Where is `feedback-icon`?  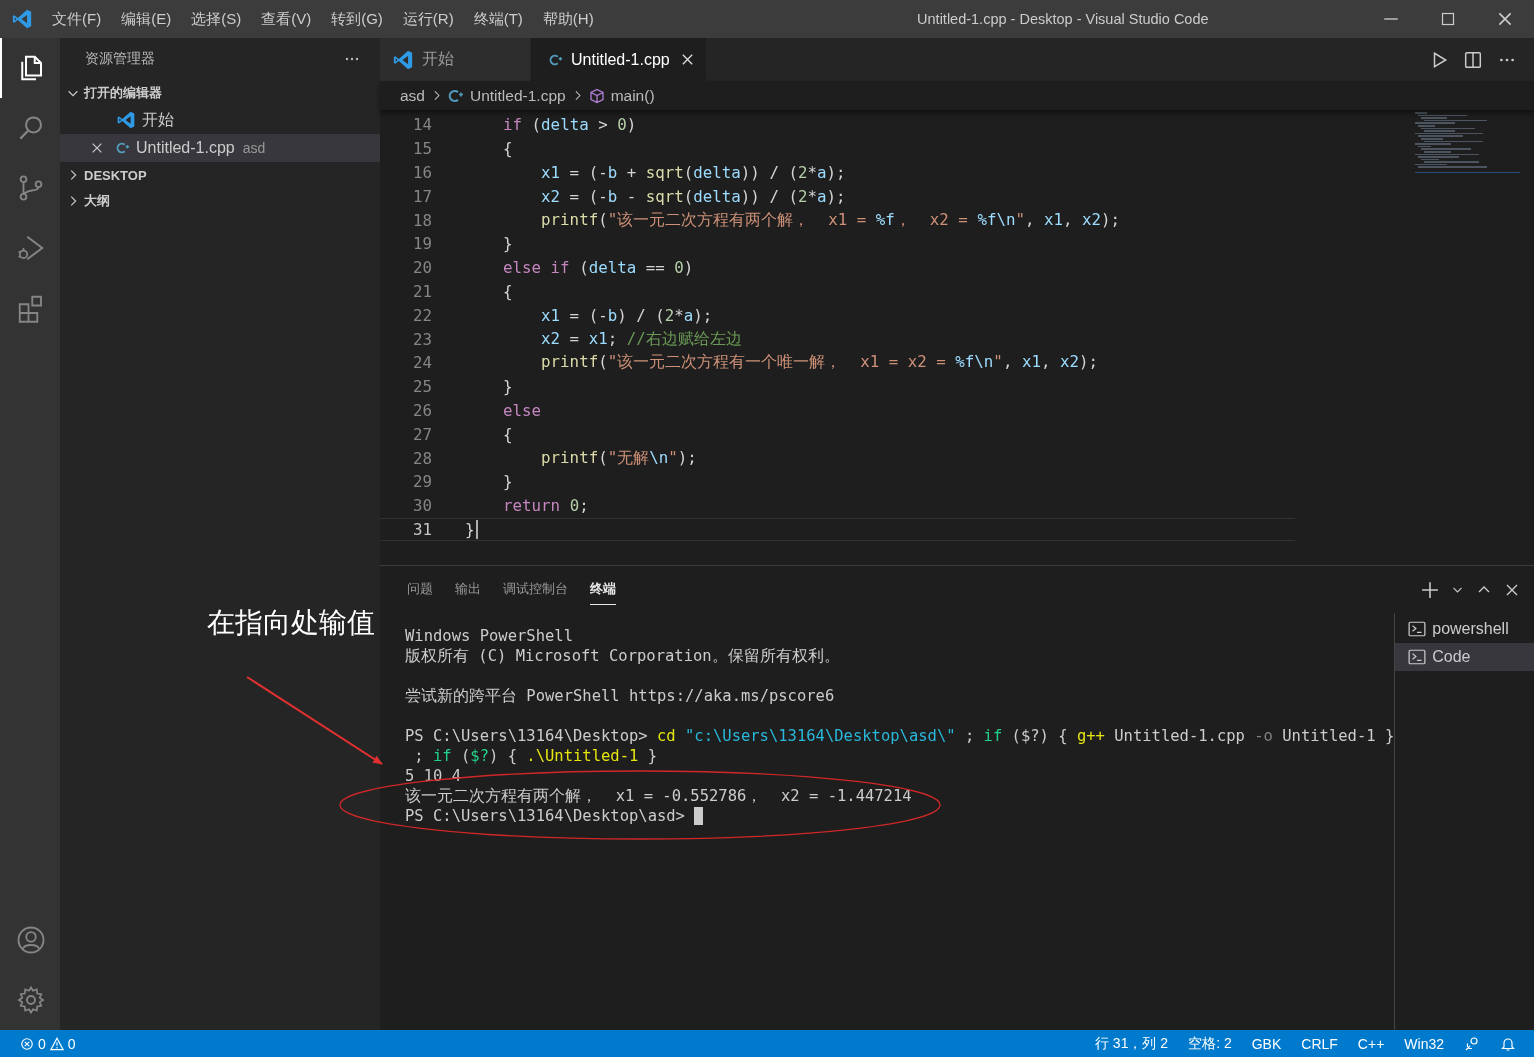
feedback-icon is located at coordinates (1472, 1043).